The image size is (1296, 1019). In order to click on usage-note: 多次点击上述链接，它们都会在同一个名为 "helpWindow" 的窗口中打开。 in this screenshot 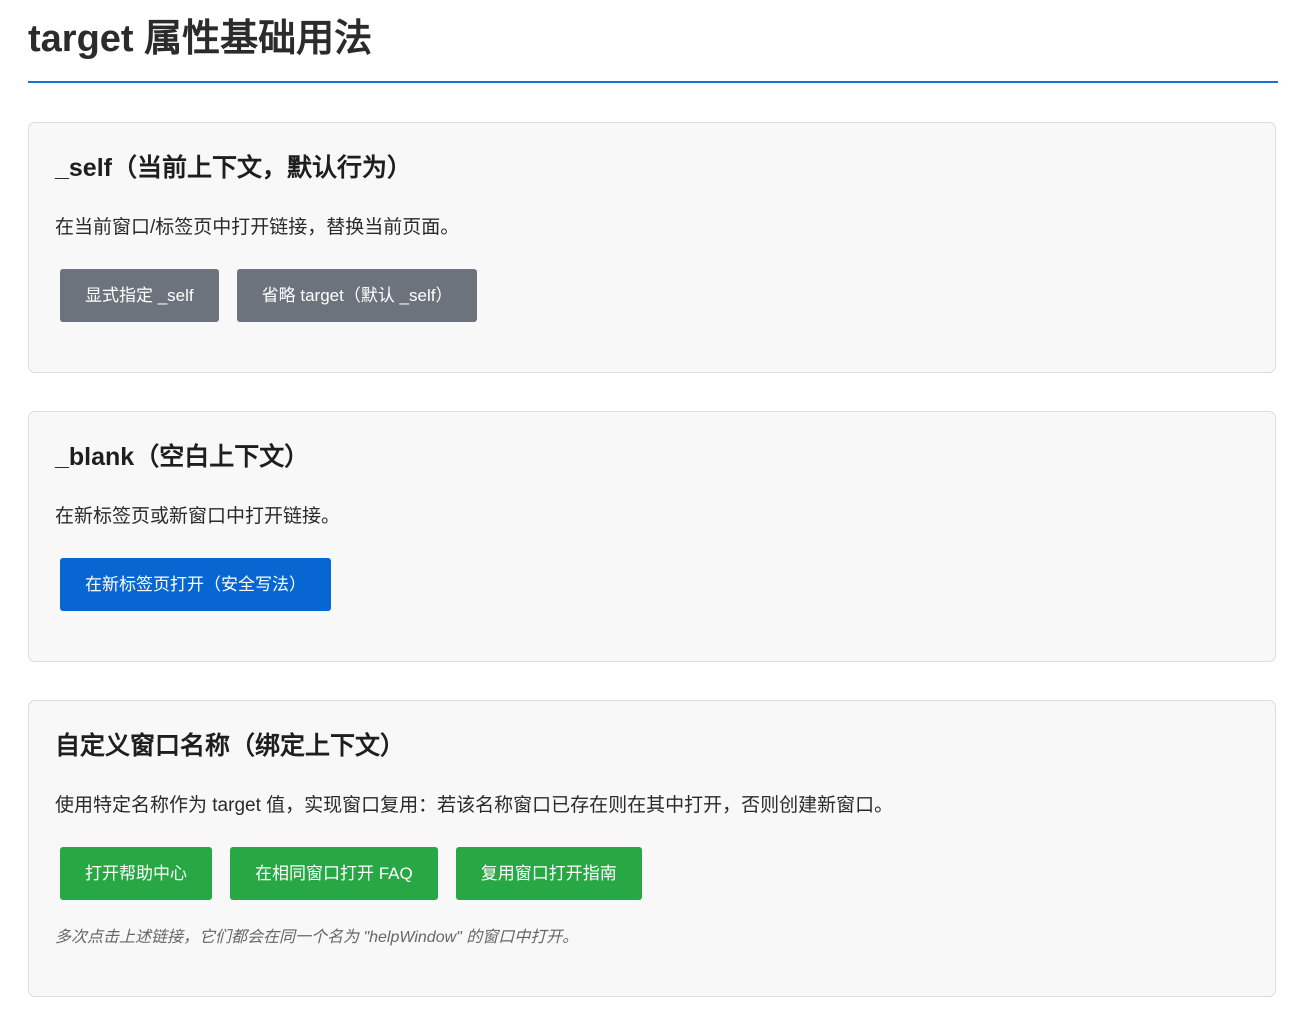, I will do `click(317, 937)`.